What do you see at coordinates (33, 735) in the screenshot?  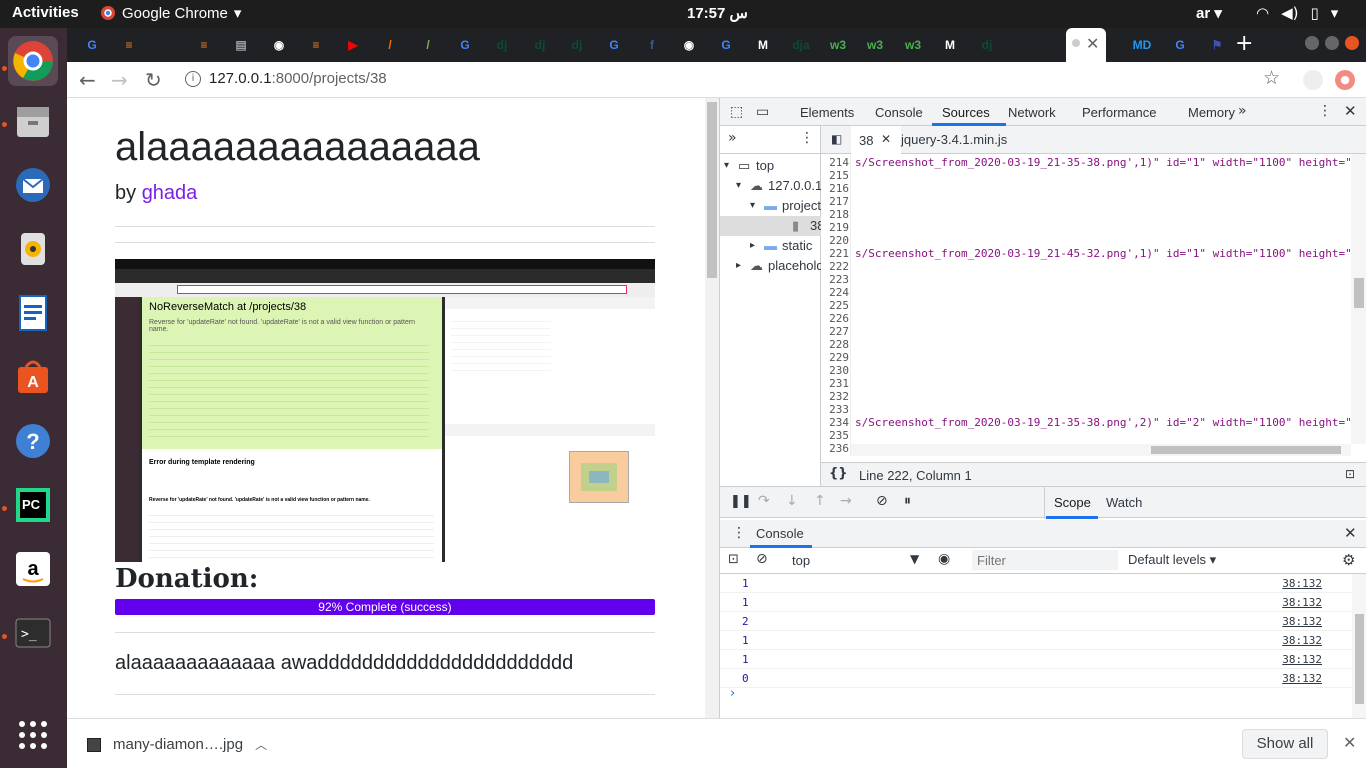 I see `app-grid-launcher` at bounding box center [33, 735].